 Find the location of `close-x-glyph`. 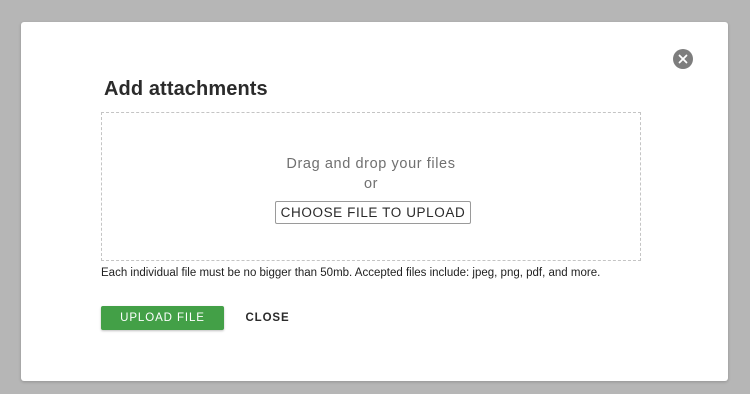

close-x-glyph is located at coordinates (683, 59).